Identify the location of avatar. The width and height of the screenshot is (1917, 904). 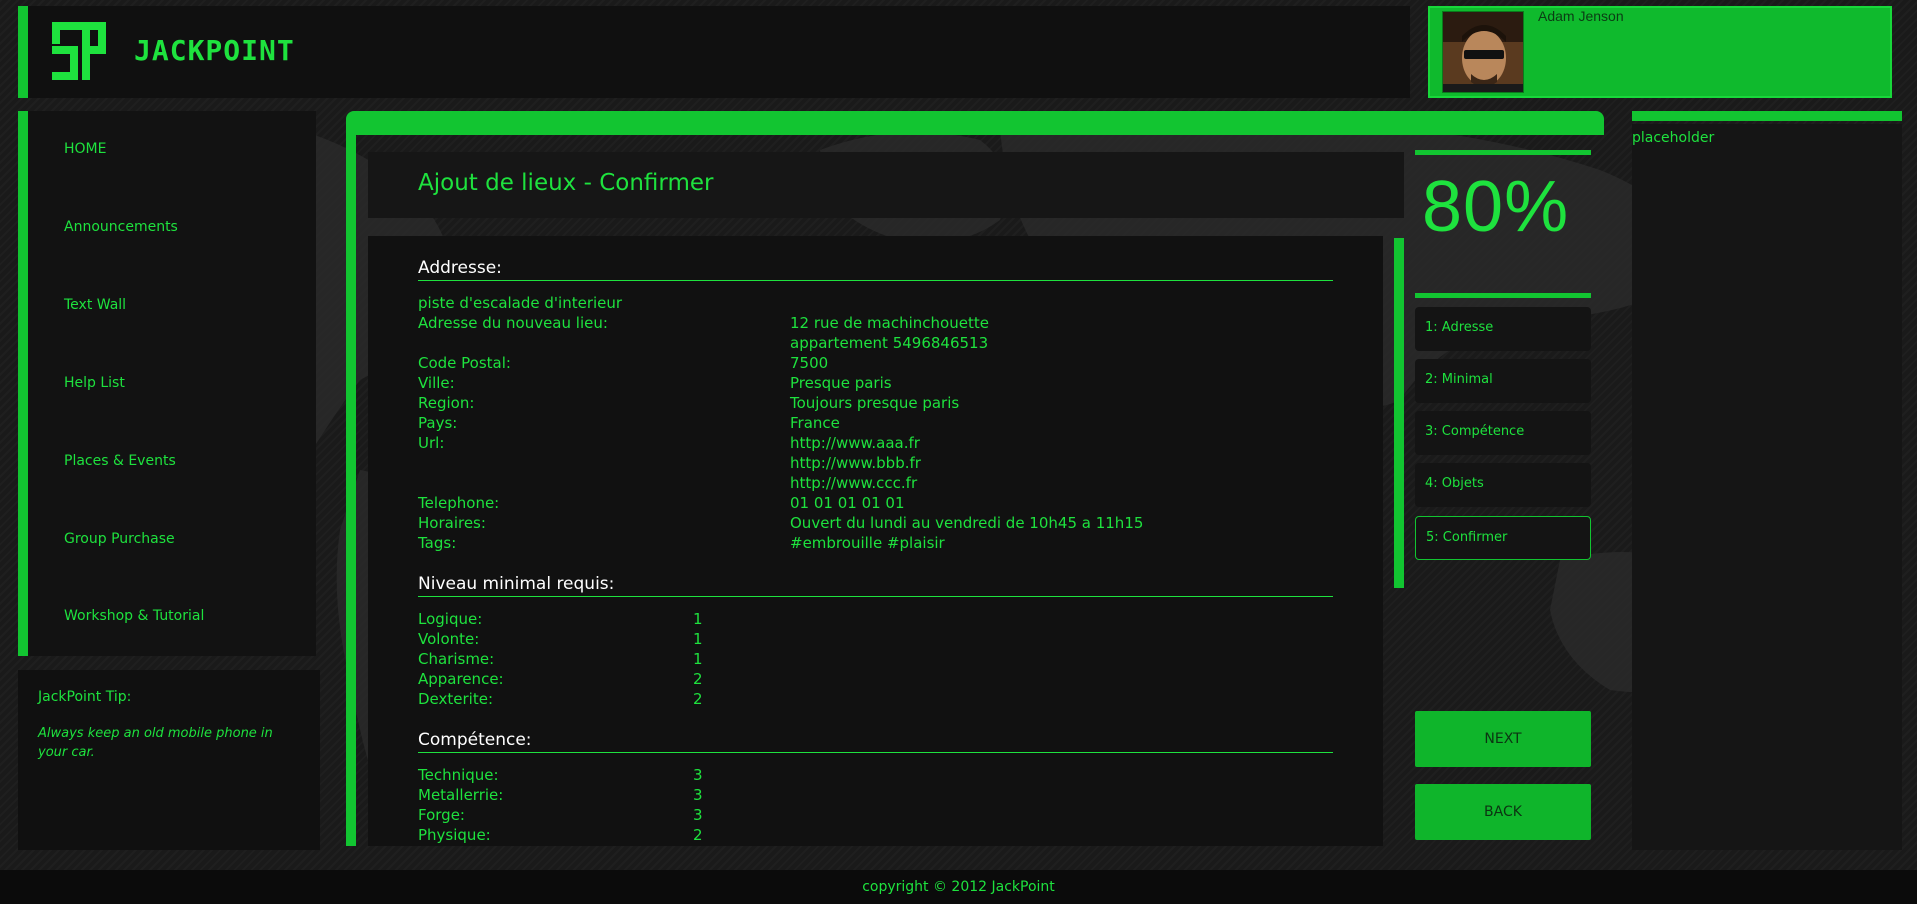
(1483, 52).